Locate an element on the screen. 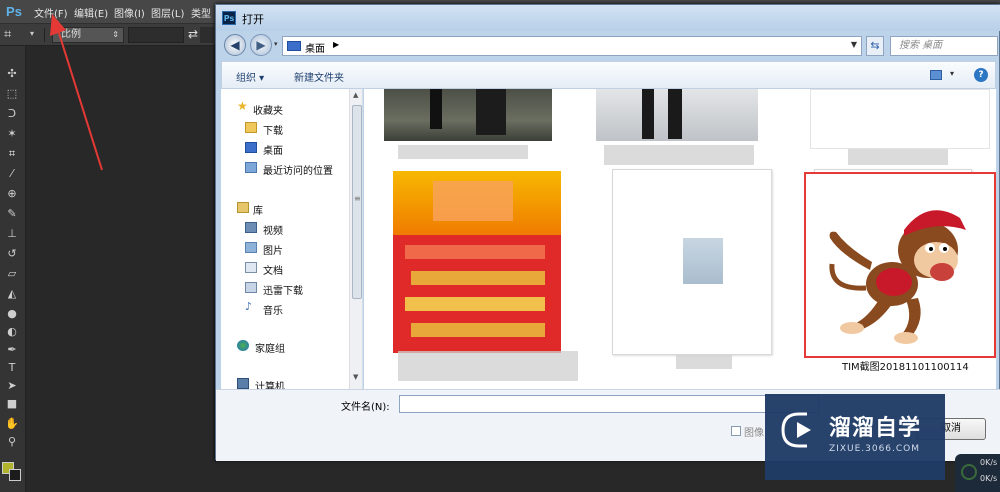  breadcrumb-arrow-icon: ▶ is located at coordinates (336, 44).